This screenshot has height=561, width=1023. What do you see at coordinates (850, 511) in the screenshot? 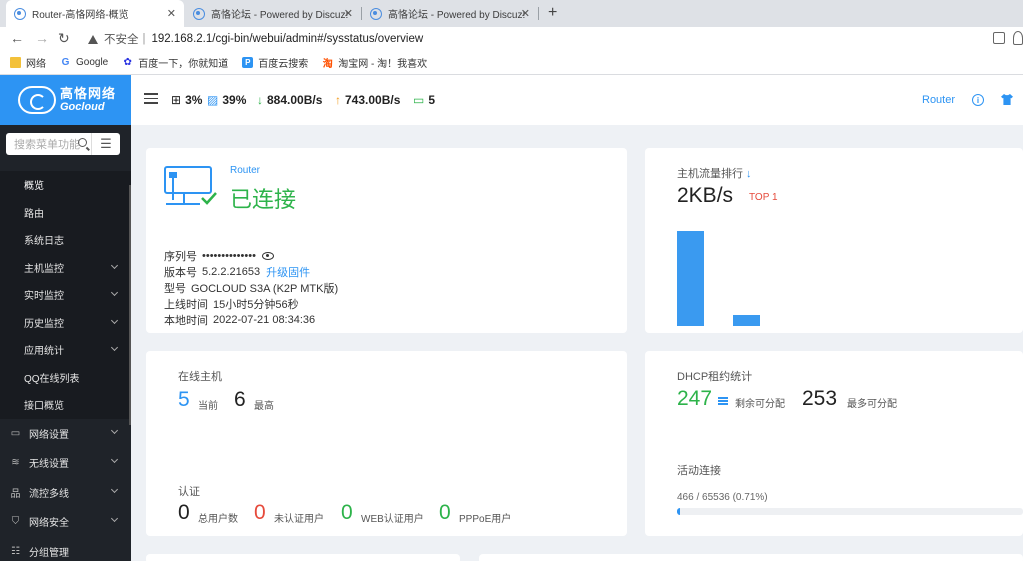
I see `active-connections-progress` at bounding box center [850, 511].